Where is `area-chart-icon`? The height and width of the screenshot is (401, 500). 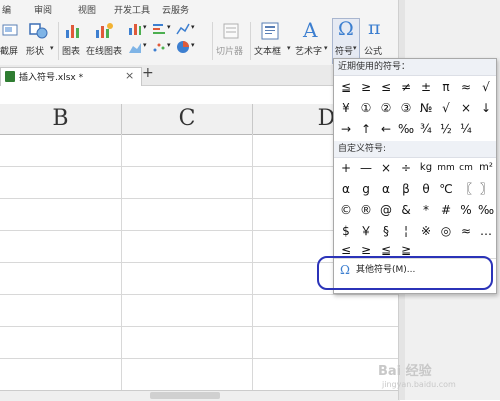 area-chart-icon is located at coordinates (135, 47).